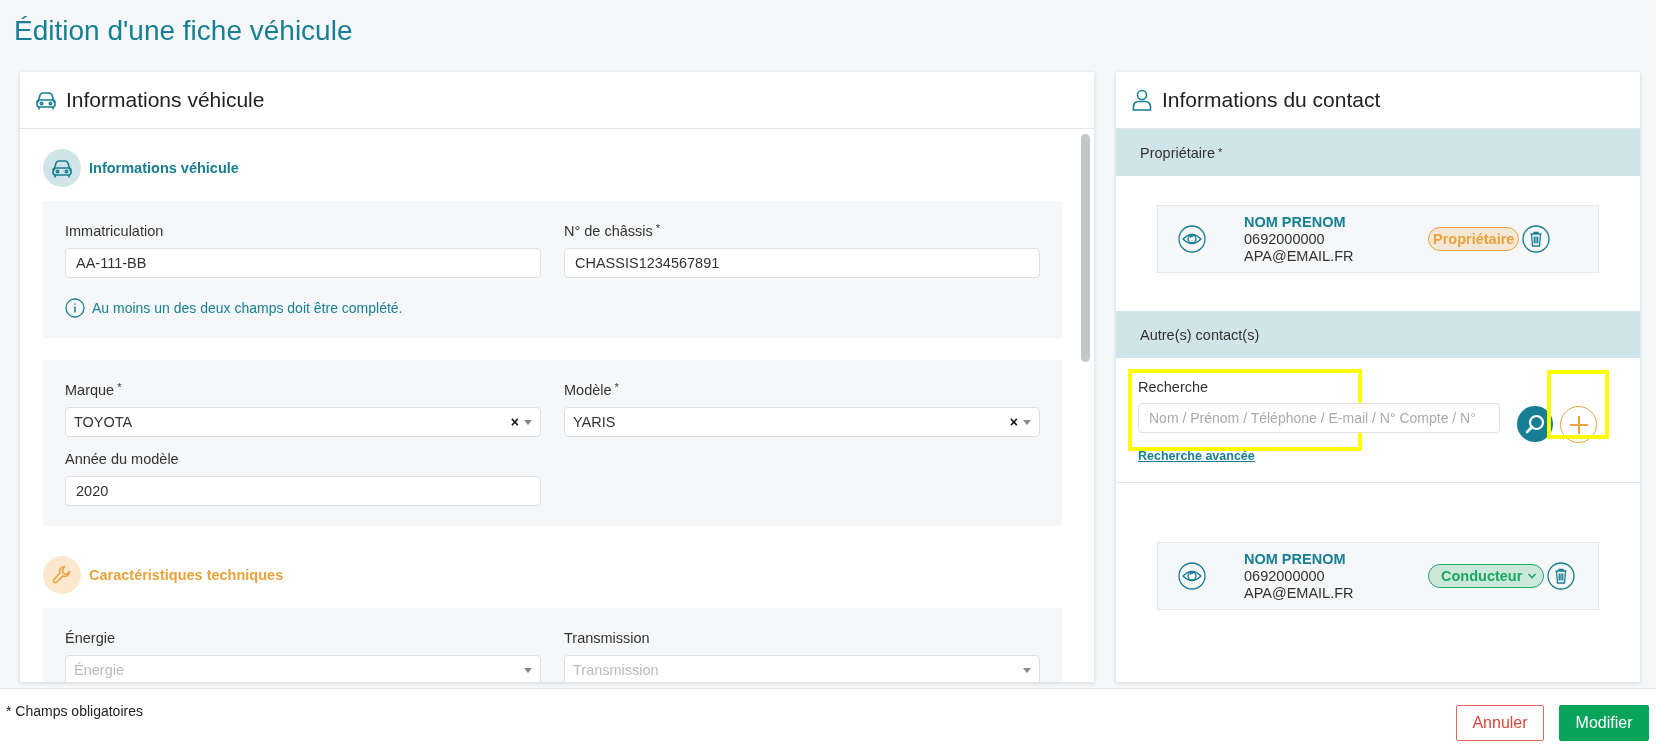  What do you see at coordinates (588, 390) in the screenshot?
I see `field-label: Modèle` at bounding box center [588, 390].